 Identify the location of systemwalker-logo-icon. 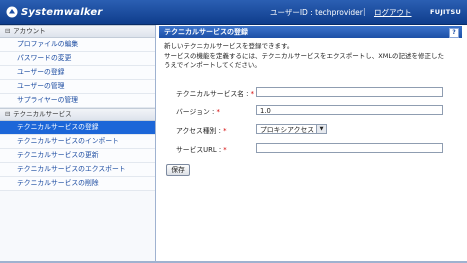
(12, 12).